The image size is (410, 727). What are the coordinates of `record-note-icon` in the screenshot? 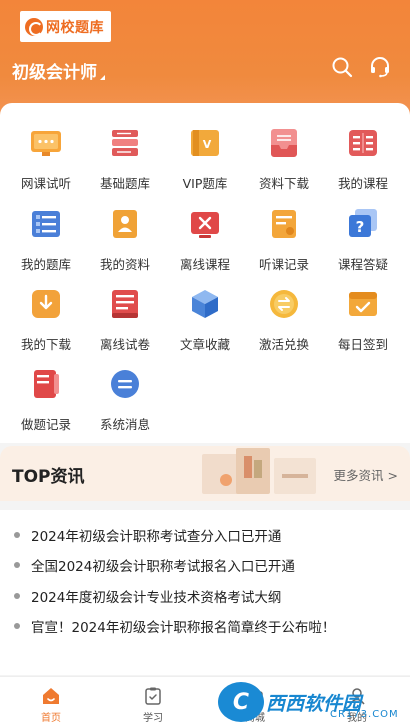 It's located at (284, 224).